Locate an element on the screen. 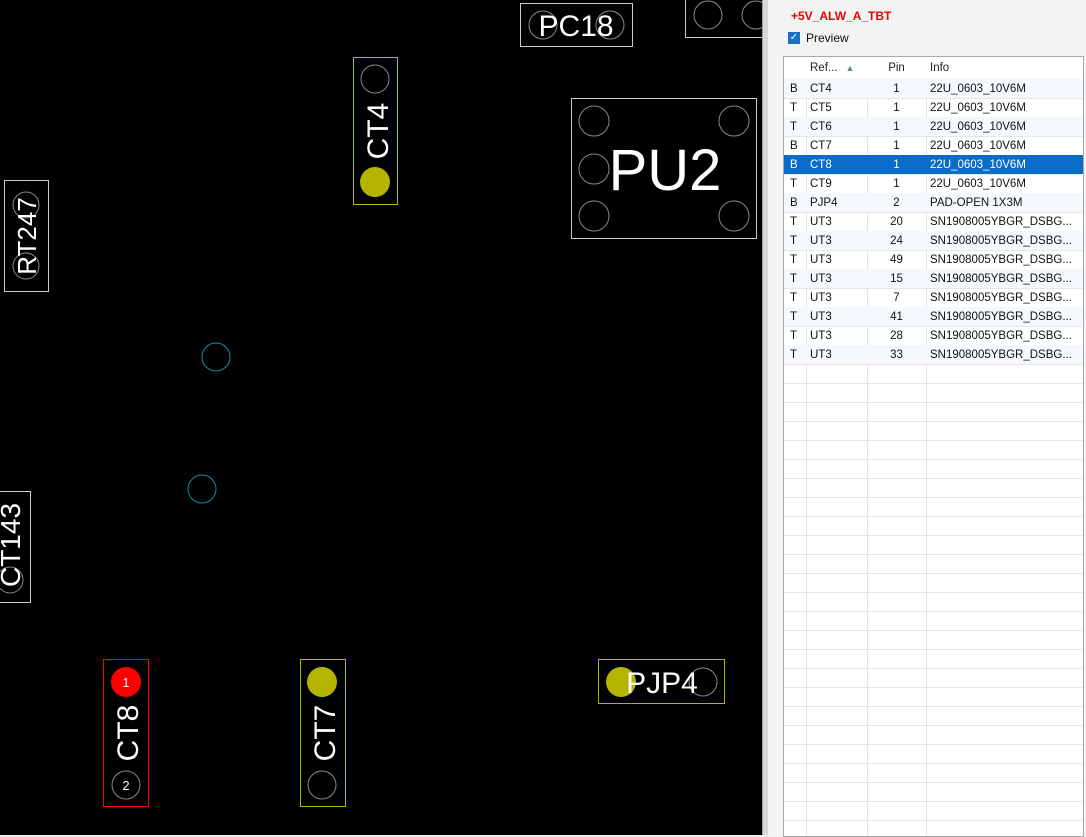 The height and width of the screenshot is (837, 1086). sort-ascending-icon: ▲ is located at coordinates (850, 68).